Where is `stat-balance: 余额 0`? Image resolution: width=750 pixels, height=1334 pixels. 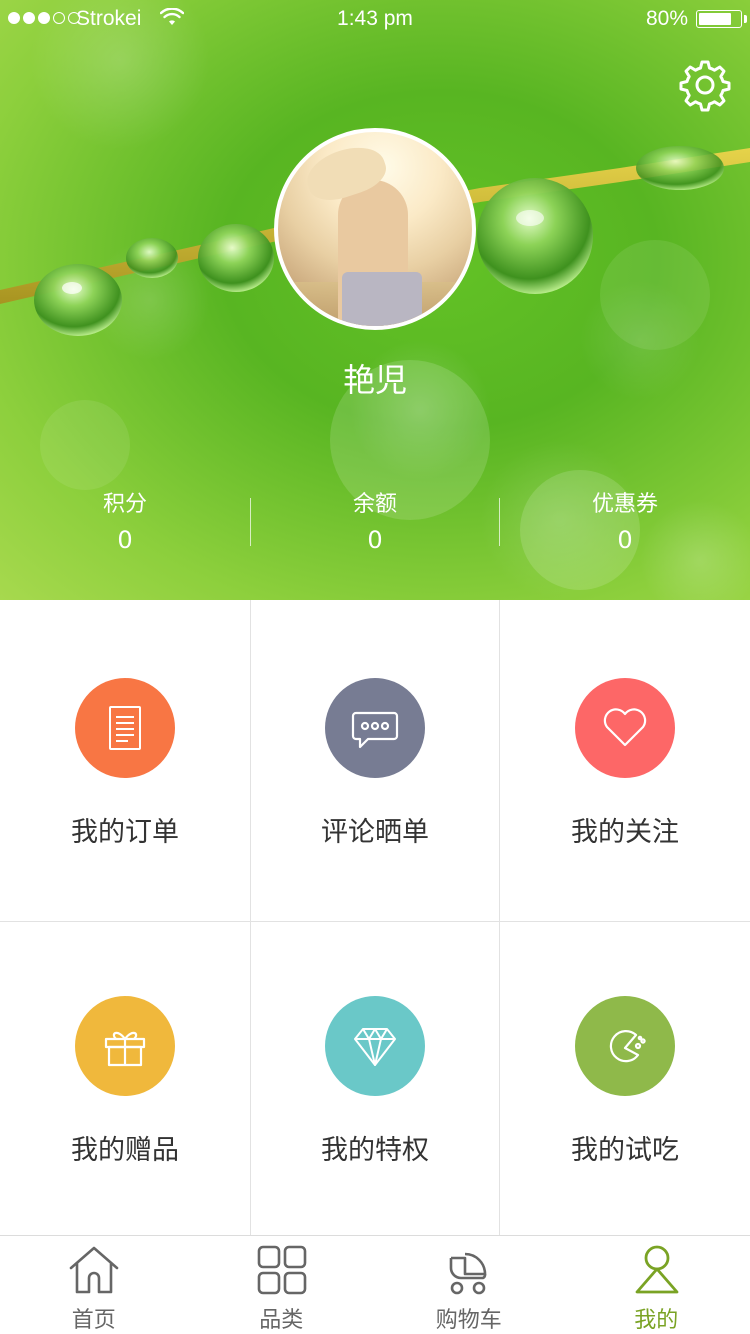 stat-balance: 余额 0 is located at coordinates (375, 525).